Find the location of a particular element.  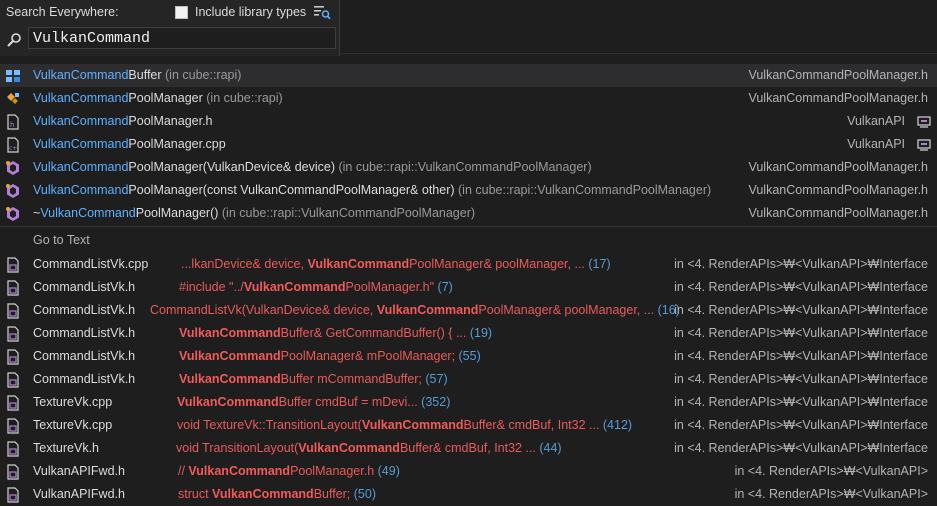

snippet-post: Buffer mCommandBuffer; is located at coordinates (351, 379).